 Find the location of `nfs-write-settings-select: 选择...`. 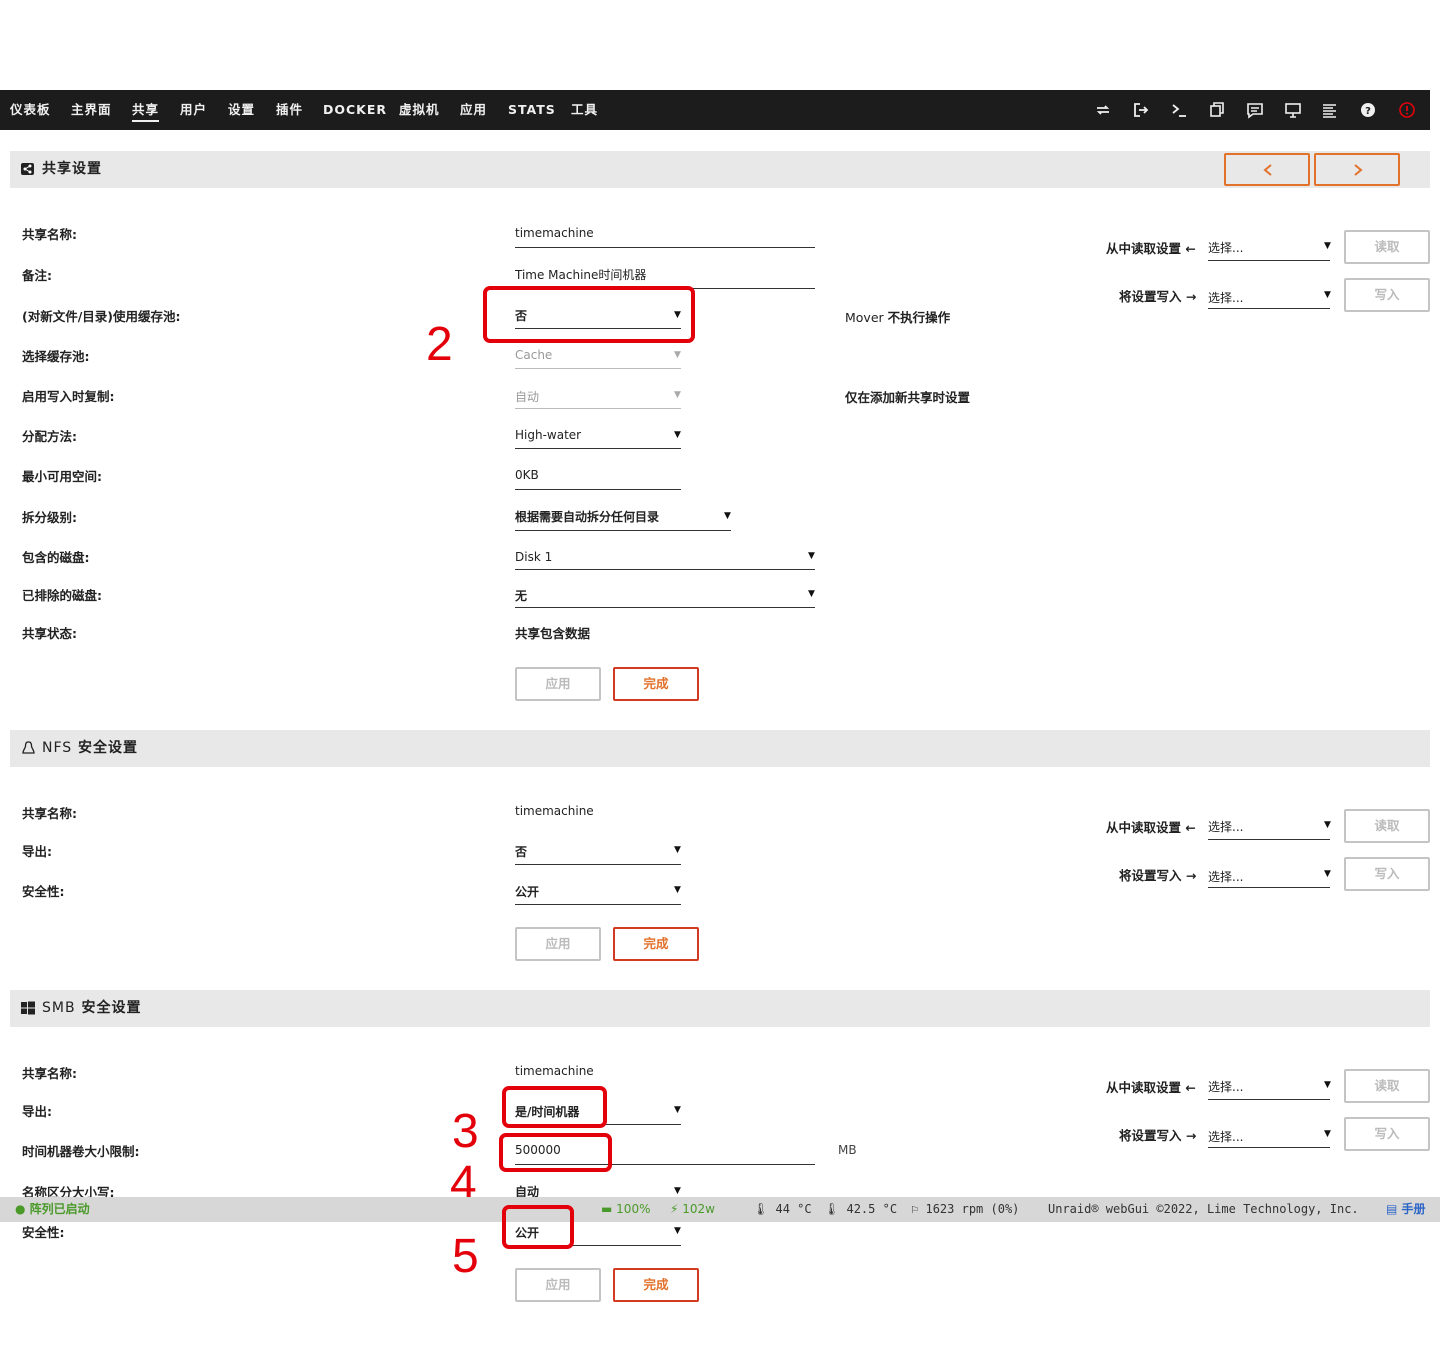

nfs-write-settings-select: 选择... is located at coordinates (1225, 876).